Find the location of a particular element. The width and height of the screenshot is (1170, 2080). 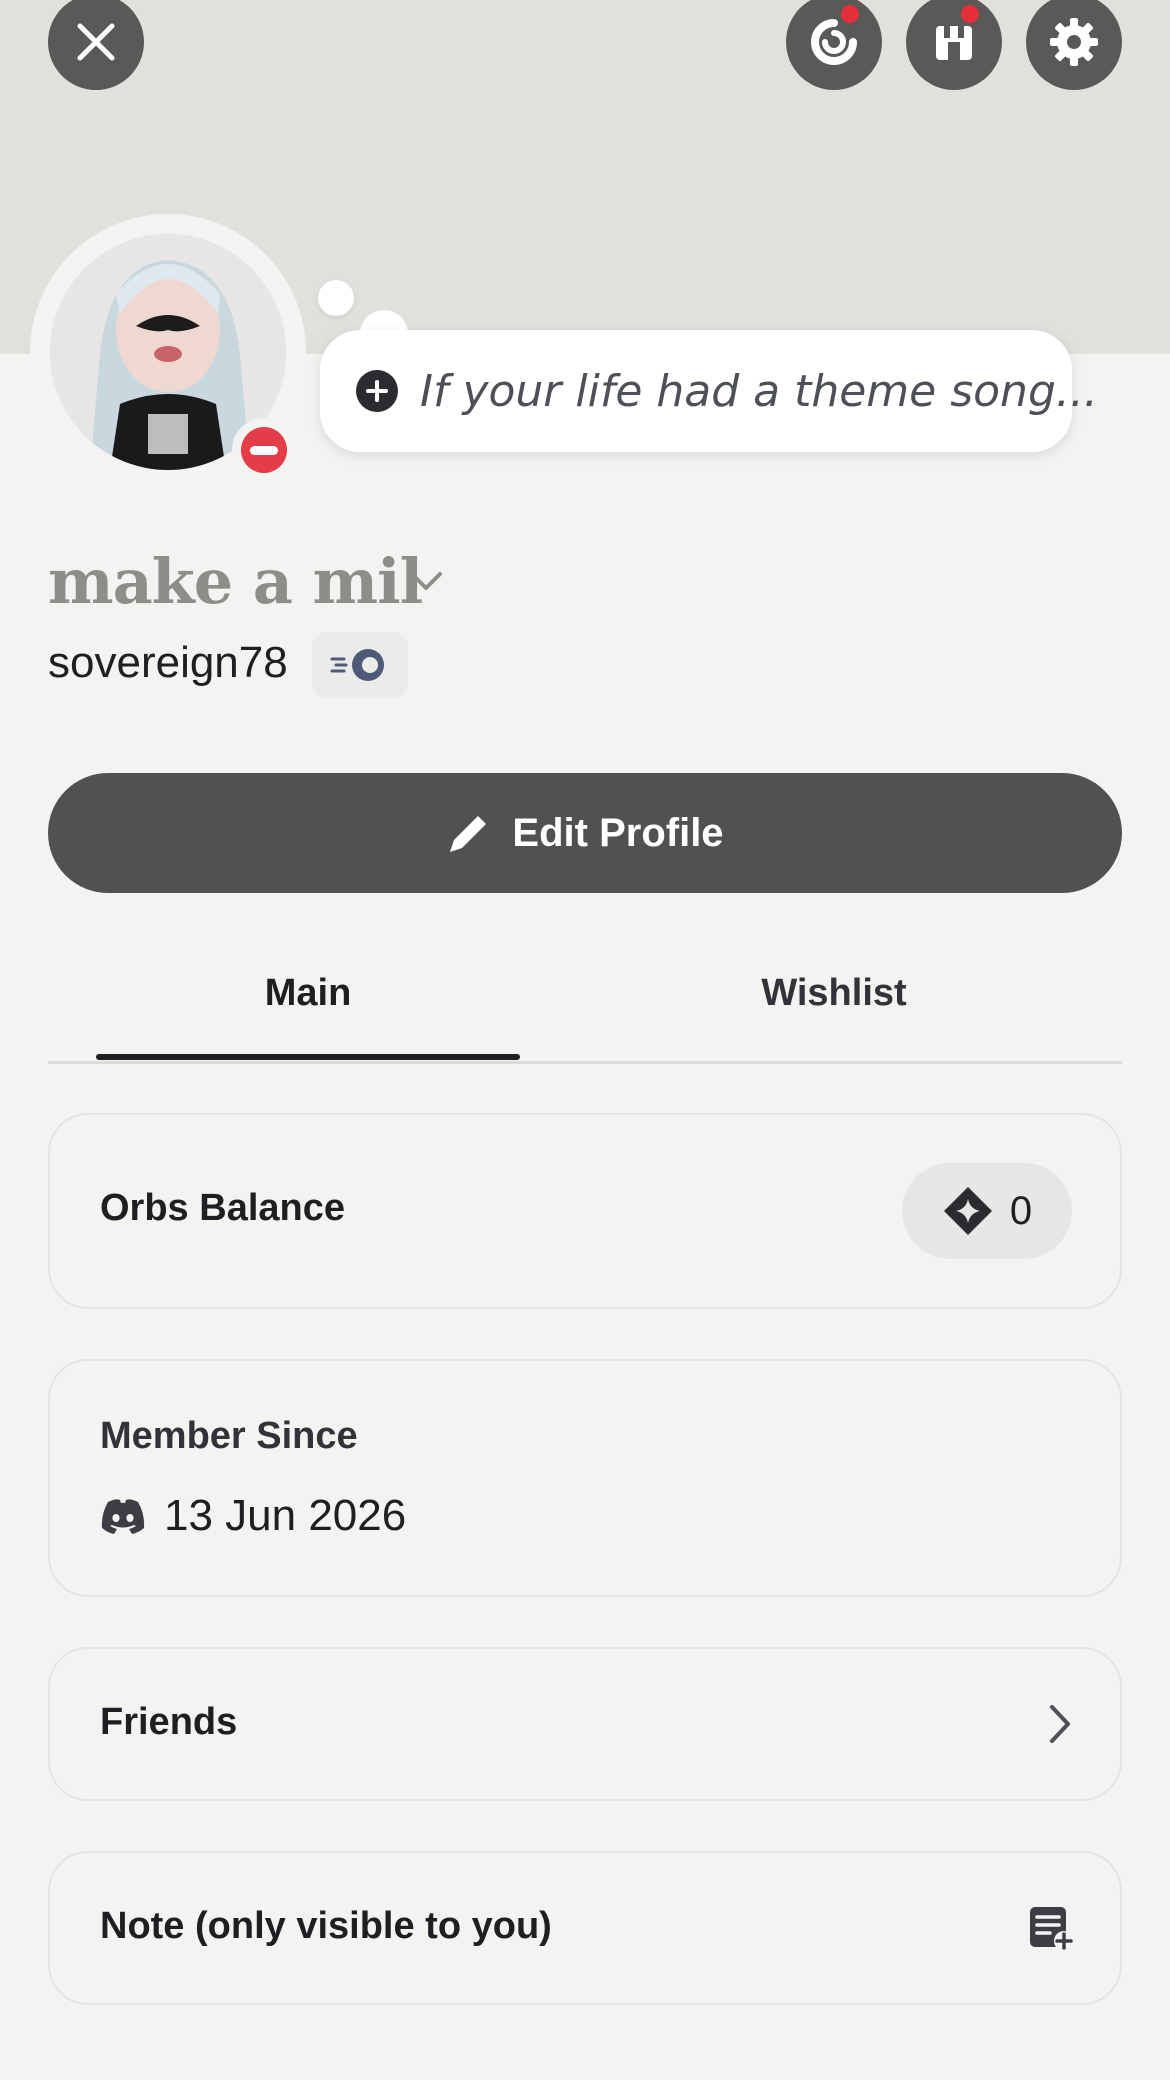

do-not-disturb-icon is located at coordinates (264, 450).